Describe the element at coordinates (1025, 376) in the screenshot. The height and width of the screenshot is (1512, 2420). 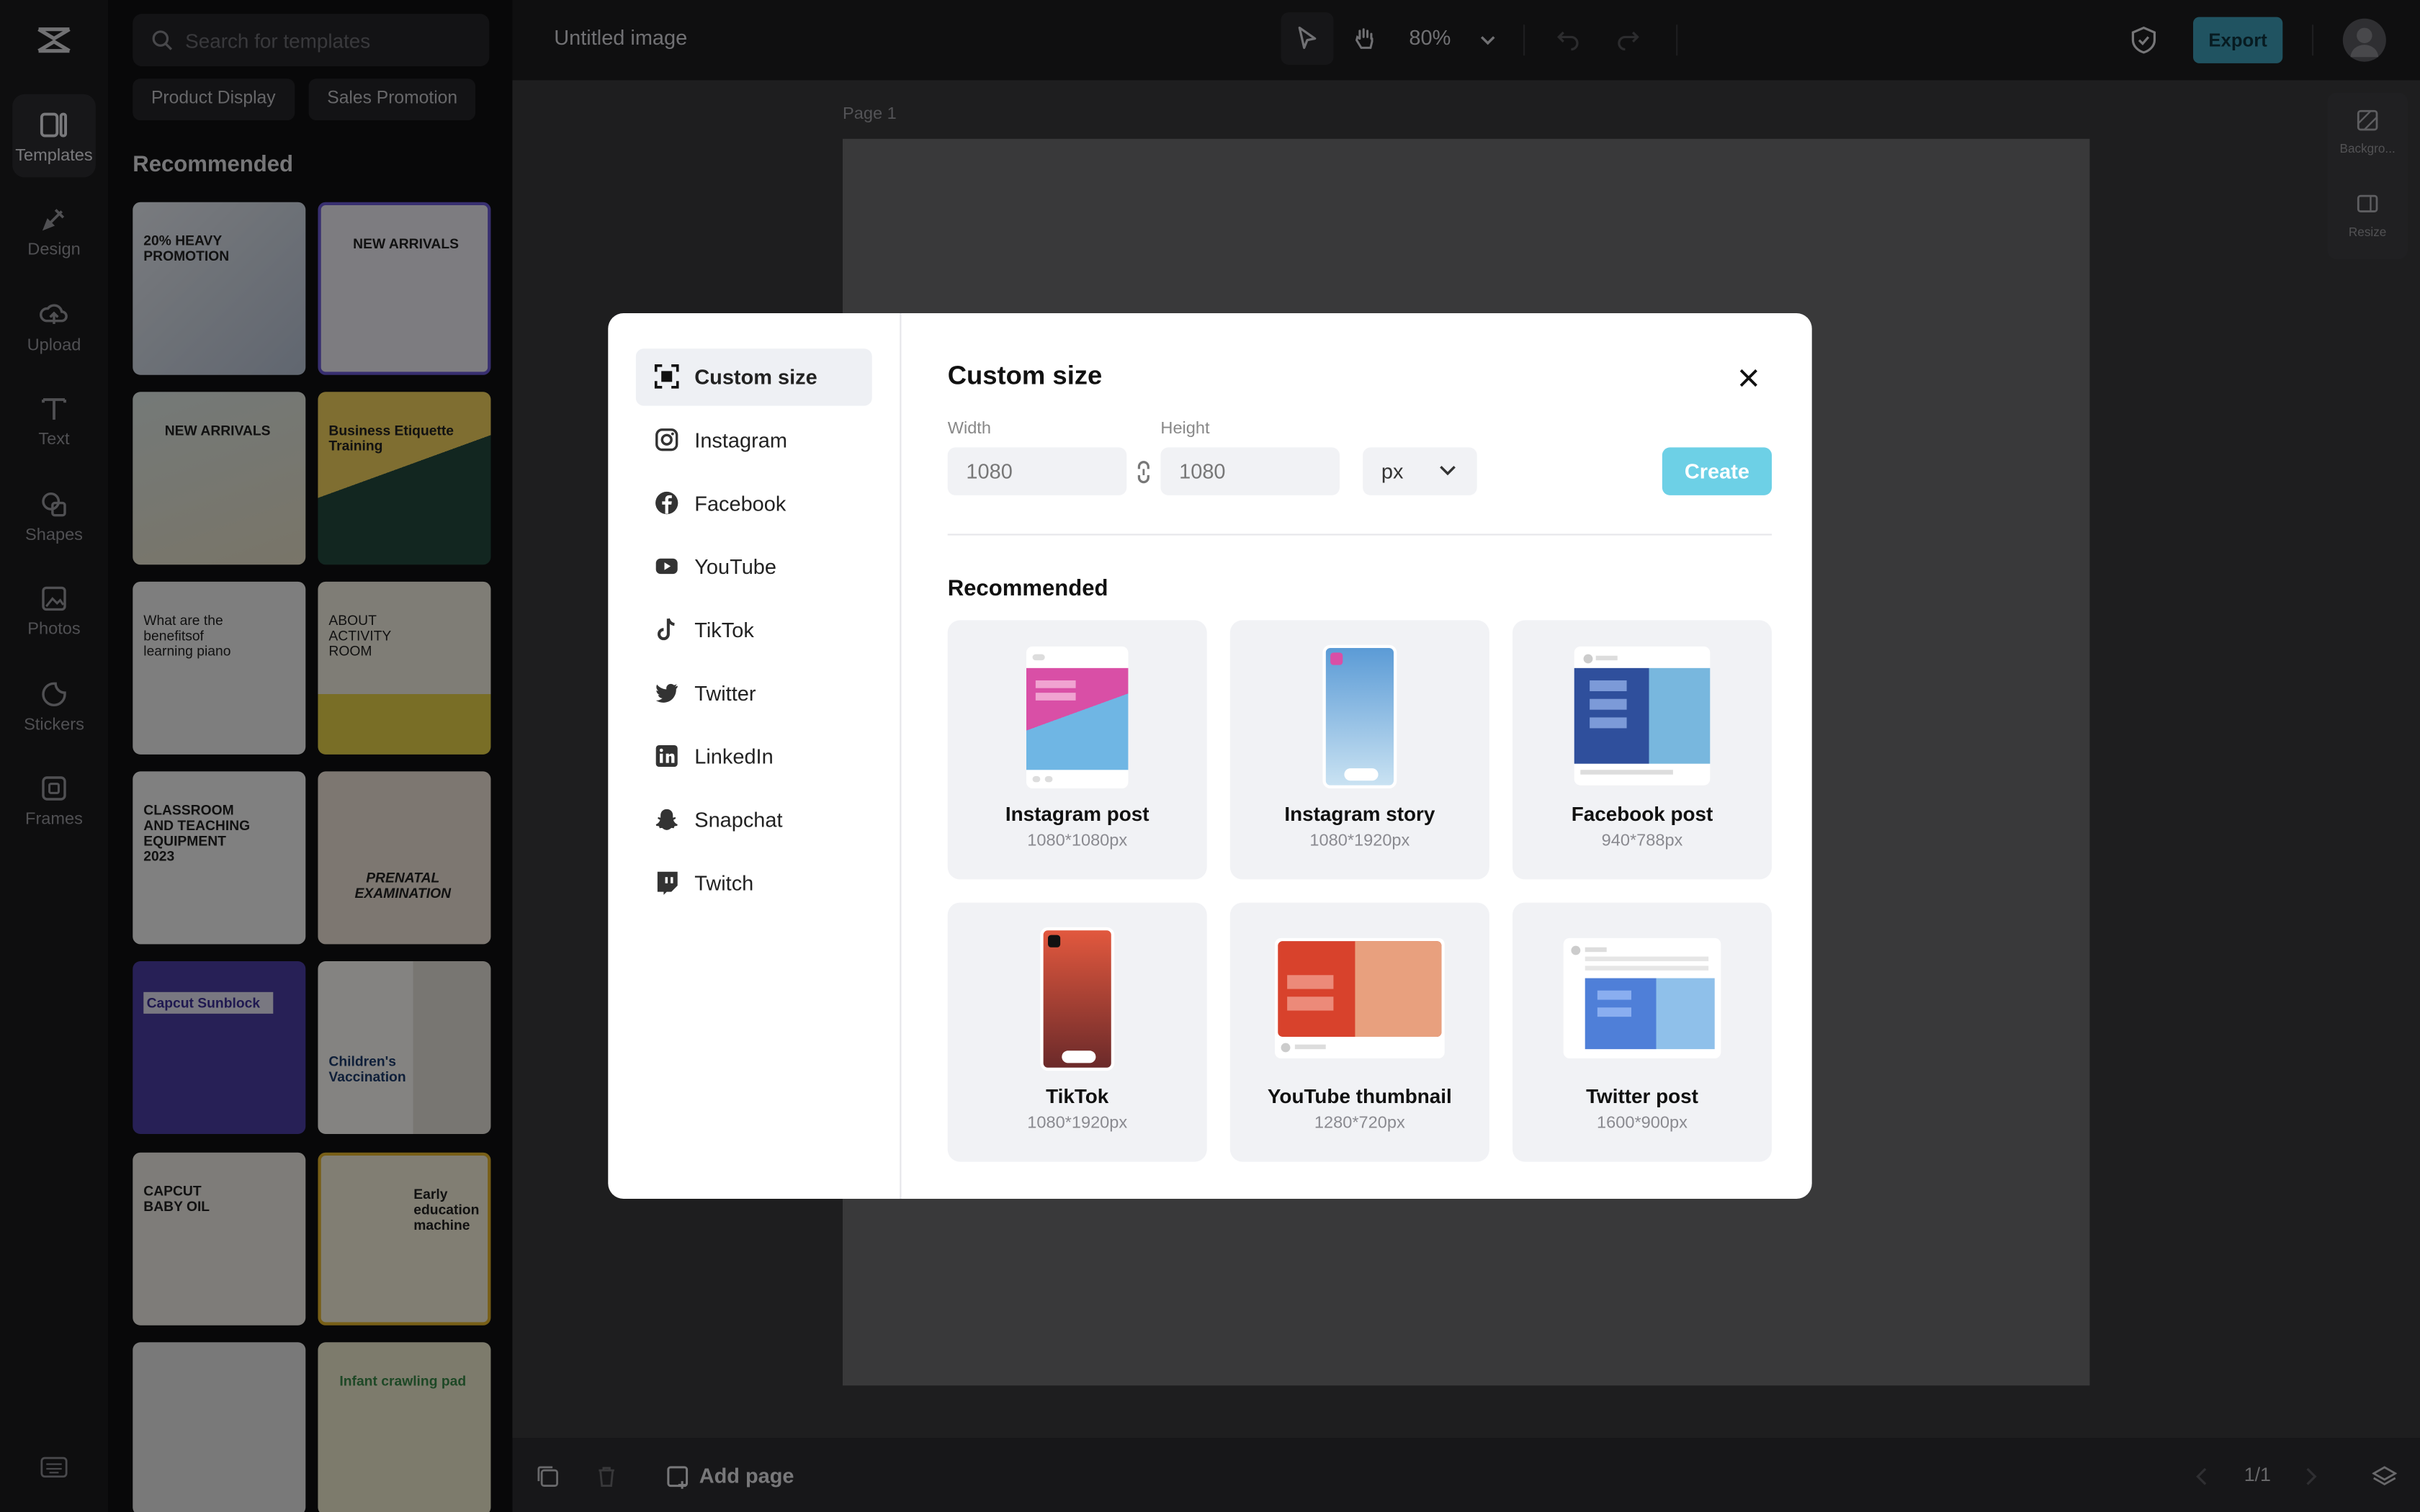
I see `dialog-title: Custom size` at that location.